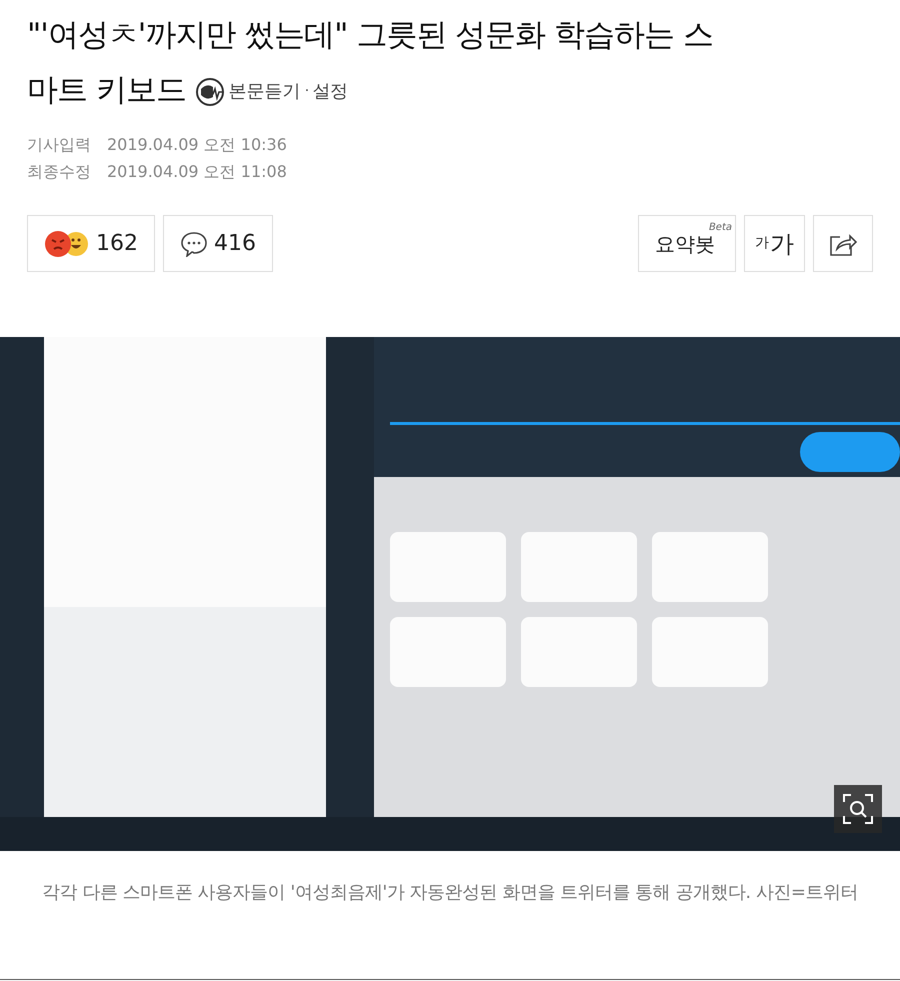 This screenshot has width=900, height=981. What do you see at coordinates (197, 172) in the screenshot?
I see `timestamp: 2019.04.09 오전 11:08` at bounding box center [197, 172].